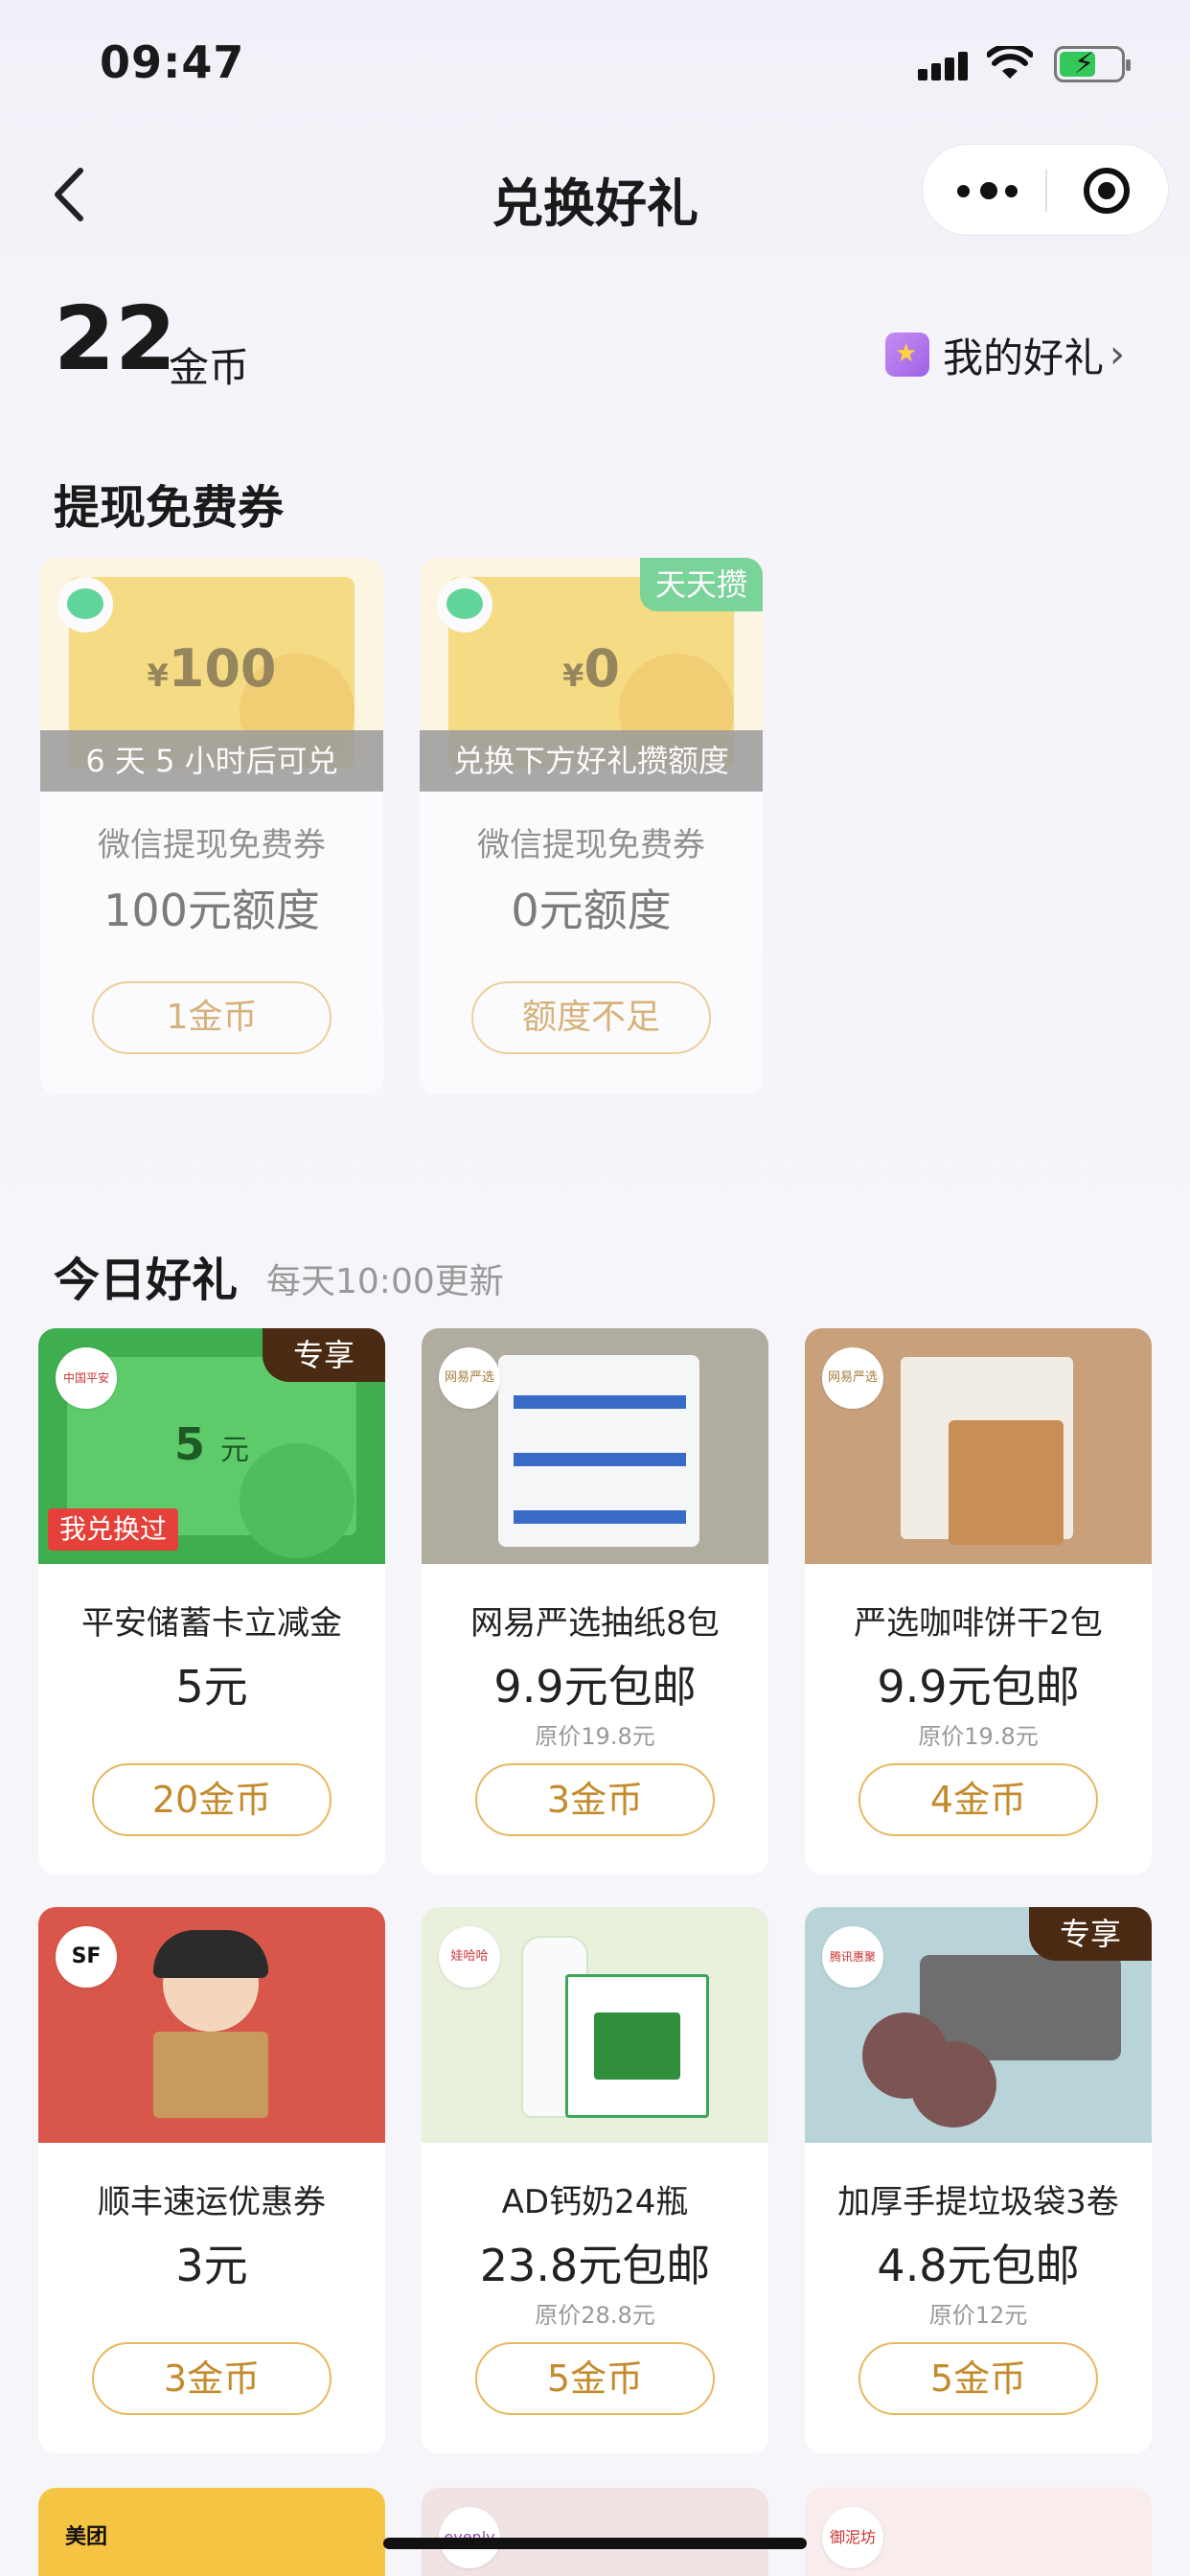  I want to click on brand-logo: 娃哈哈, so click(470, 1957).